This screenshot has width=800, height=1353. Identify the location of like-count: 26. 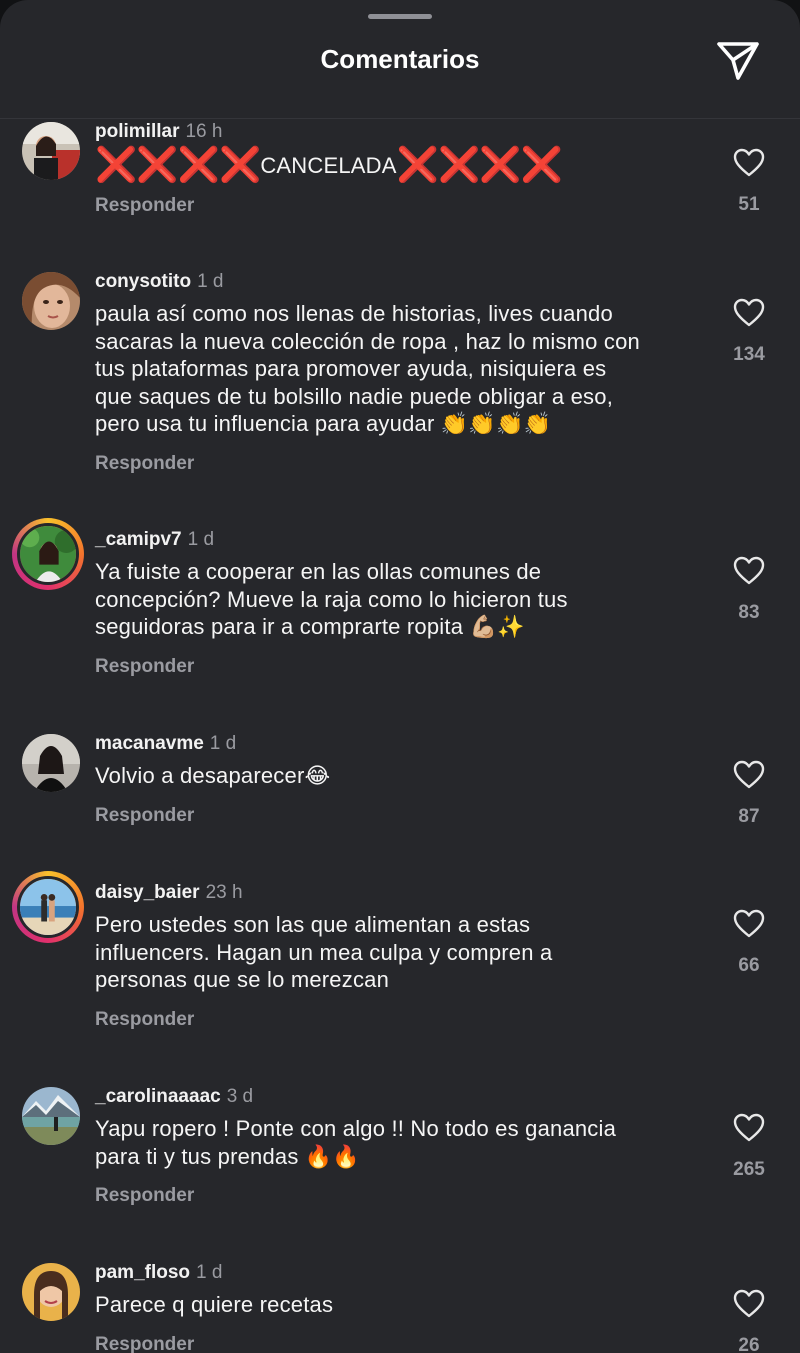
(749, 1344).